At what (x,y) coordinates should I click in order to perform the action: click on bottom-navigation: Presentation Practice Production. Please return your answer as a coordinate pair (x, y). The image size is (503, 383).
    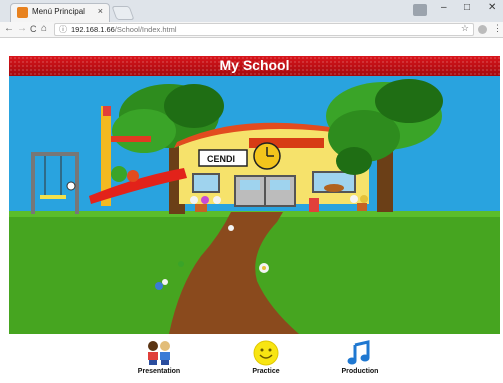
    Looking at the image, I should click on (254, 358).